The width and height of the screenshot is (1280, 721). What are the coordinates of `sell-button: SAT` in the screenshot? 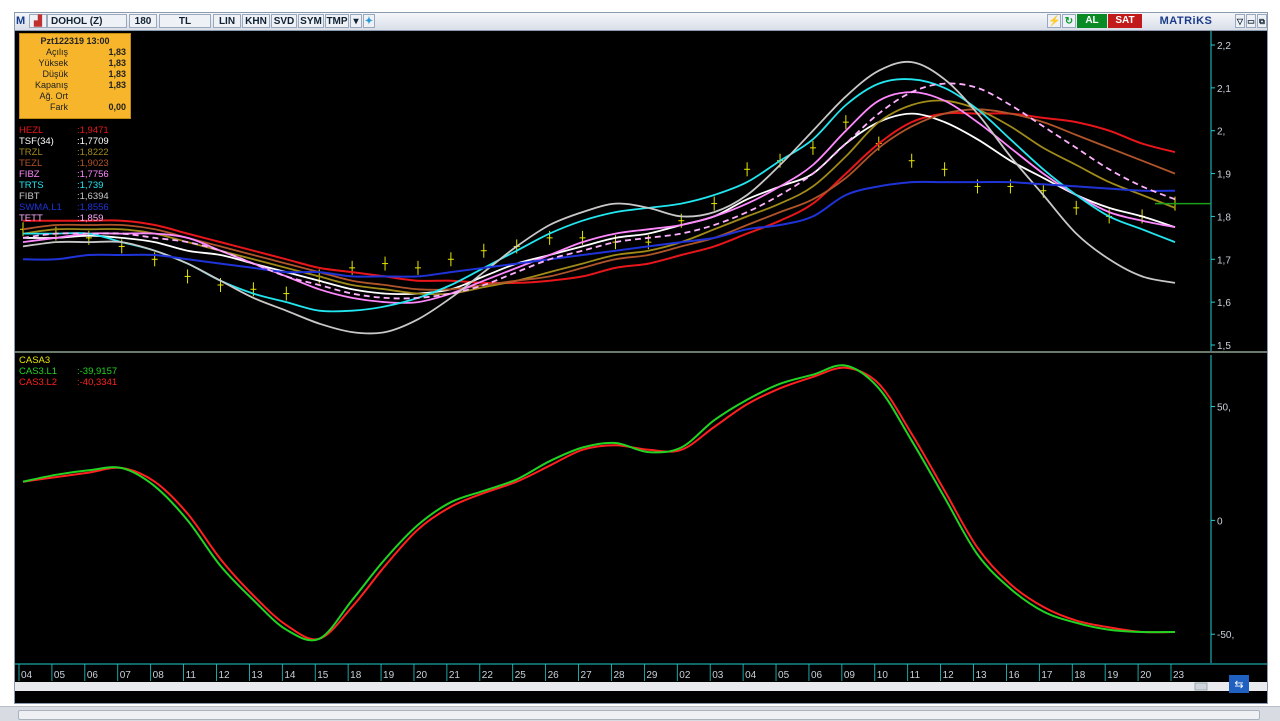 It's located at (1125, 21).